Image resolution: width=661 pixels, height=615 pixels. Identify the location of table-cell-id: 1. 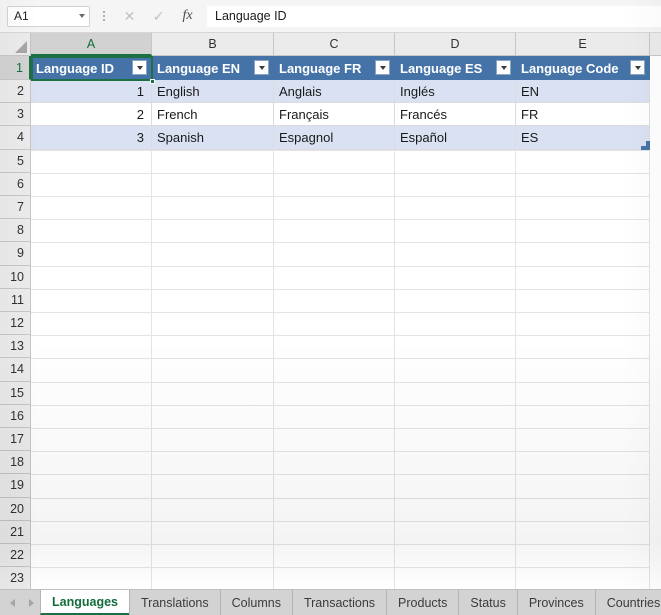
(91, 92).